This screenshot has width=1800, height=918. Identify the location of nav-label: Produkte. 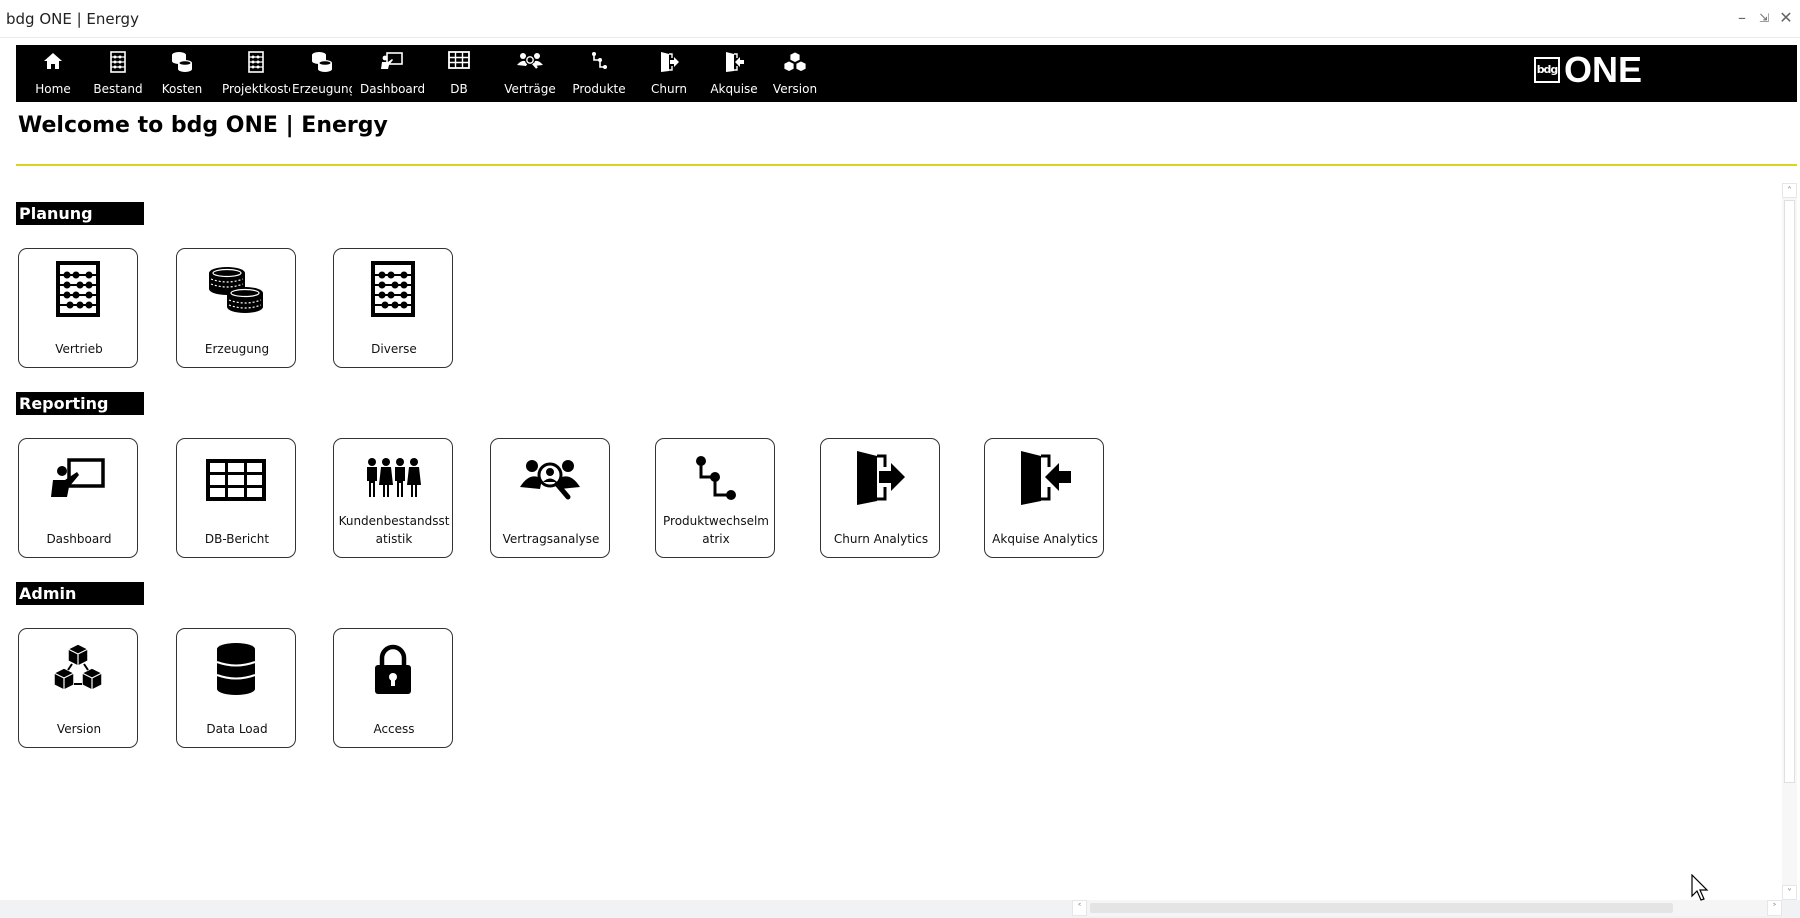
(599, 89).